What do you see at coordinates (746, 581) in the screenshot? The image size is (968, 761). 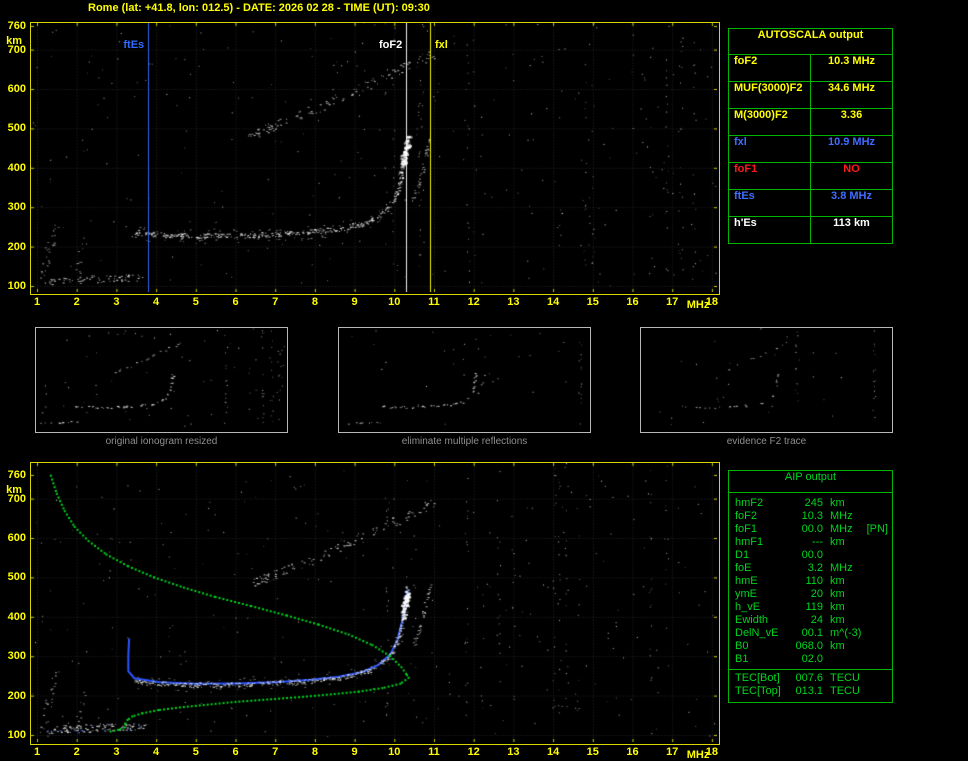 I see `aip-cell-l: hmE` at bounding box center [746, 581].